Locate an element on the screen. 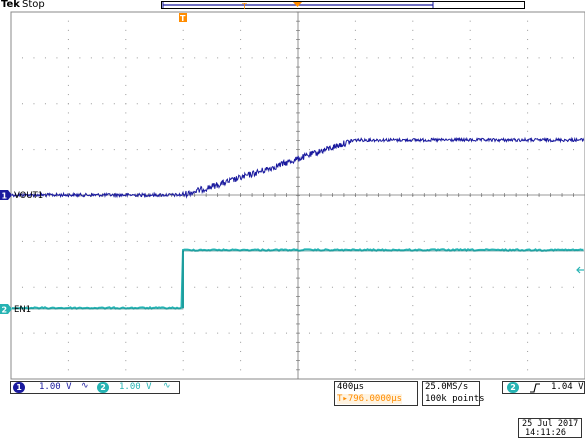  rising-edge-icon is located at coordinates (535, 388).